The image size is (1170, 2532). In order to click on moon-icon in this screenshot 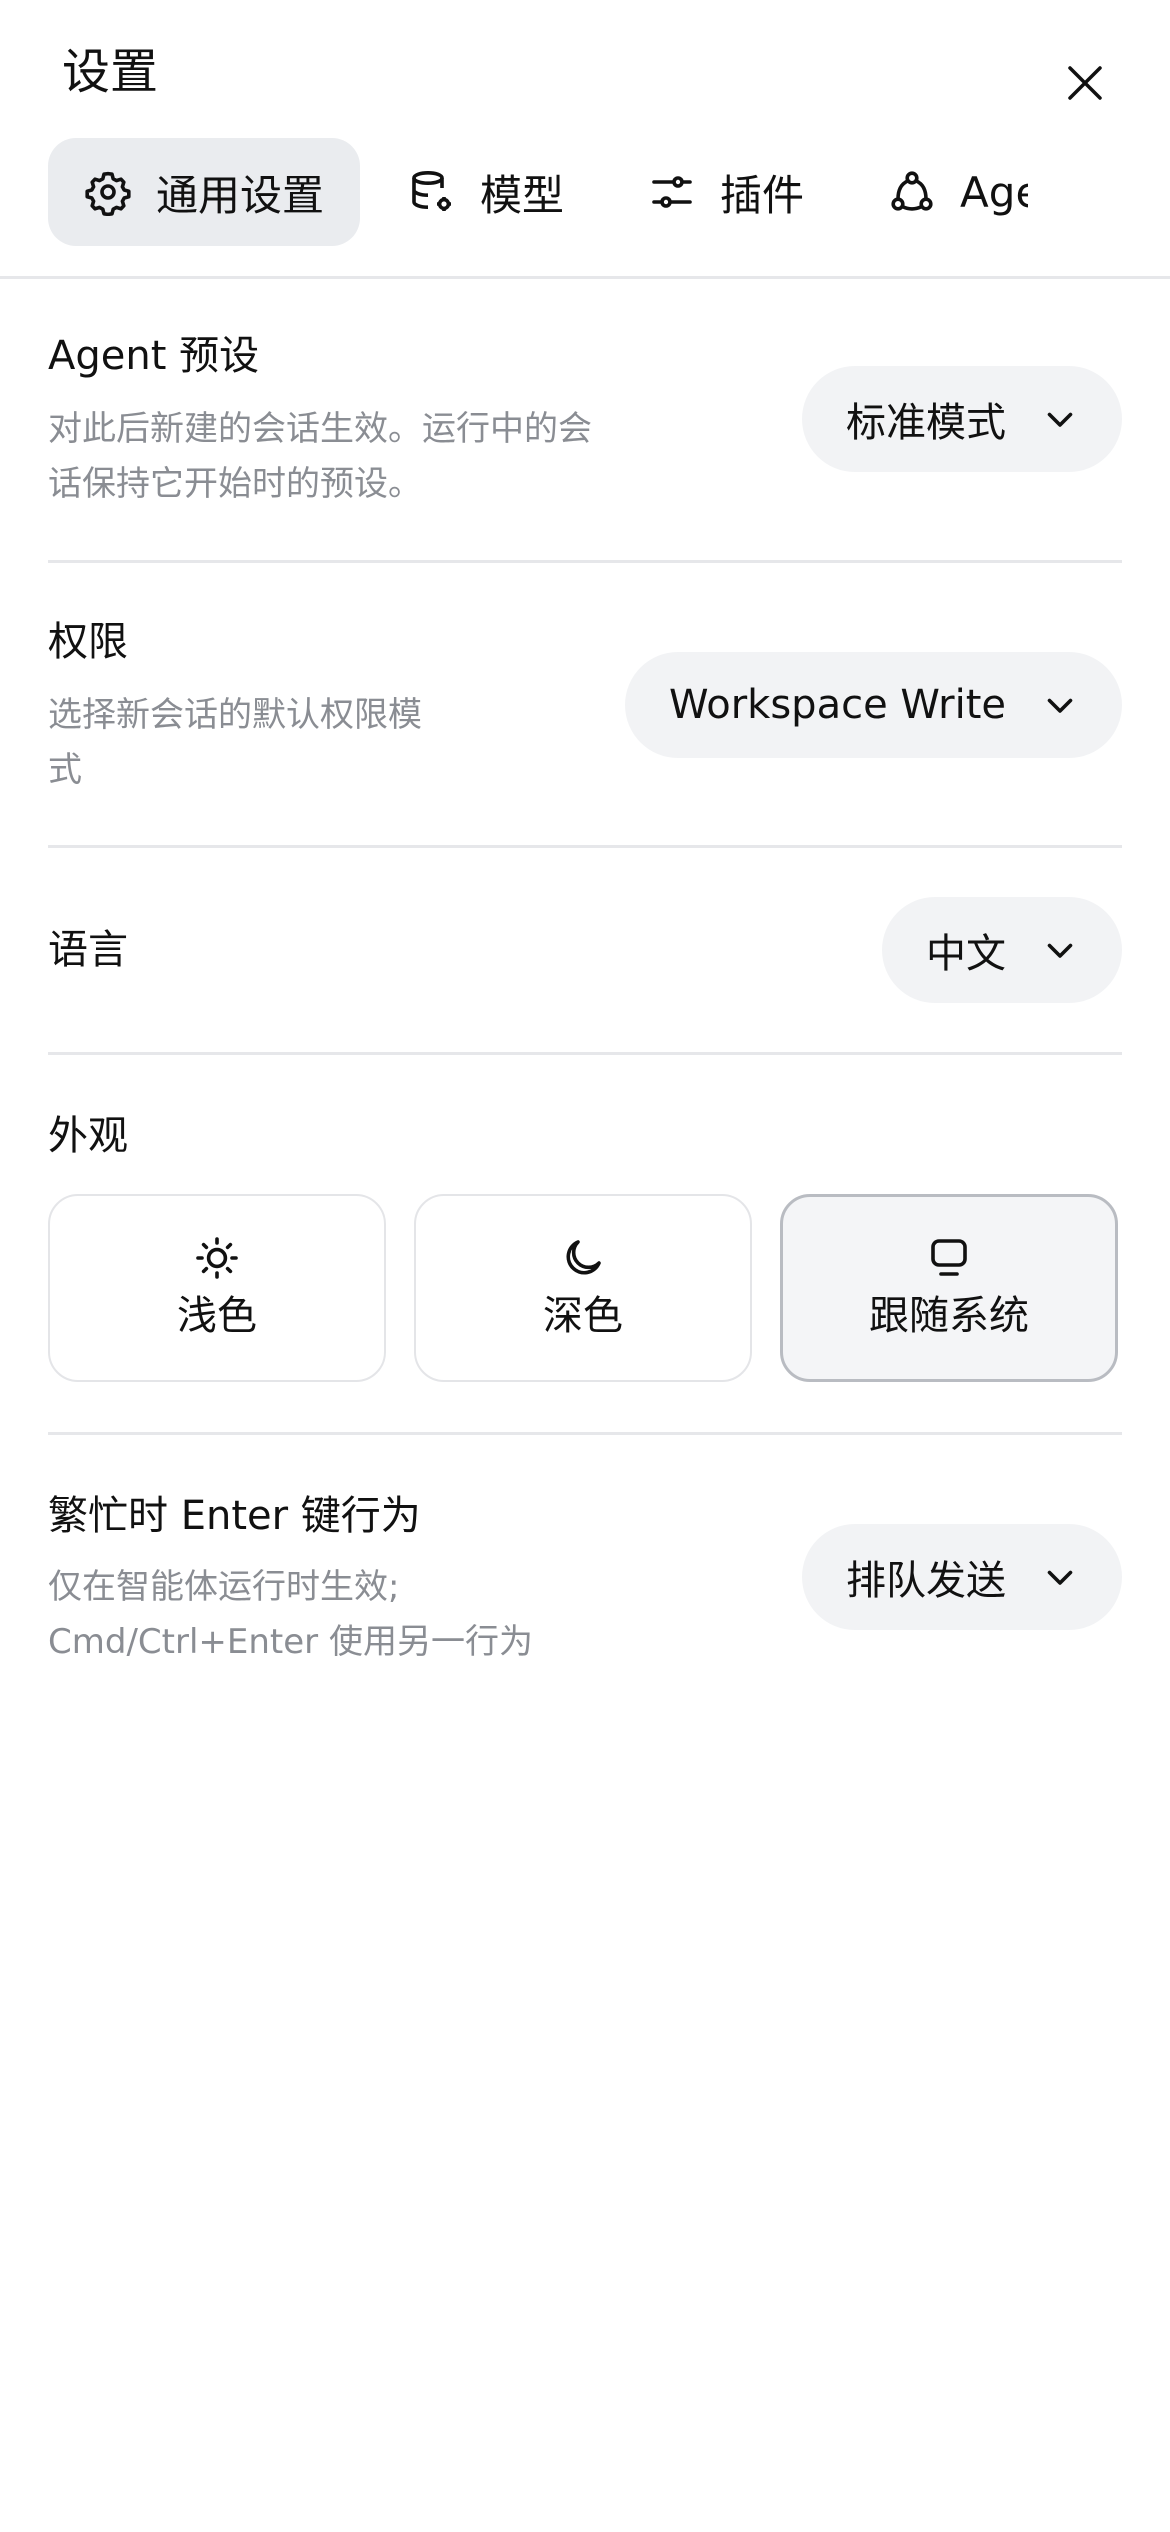, I will do `click(583, 1258)`.